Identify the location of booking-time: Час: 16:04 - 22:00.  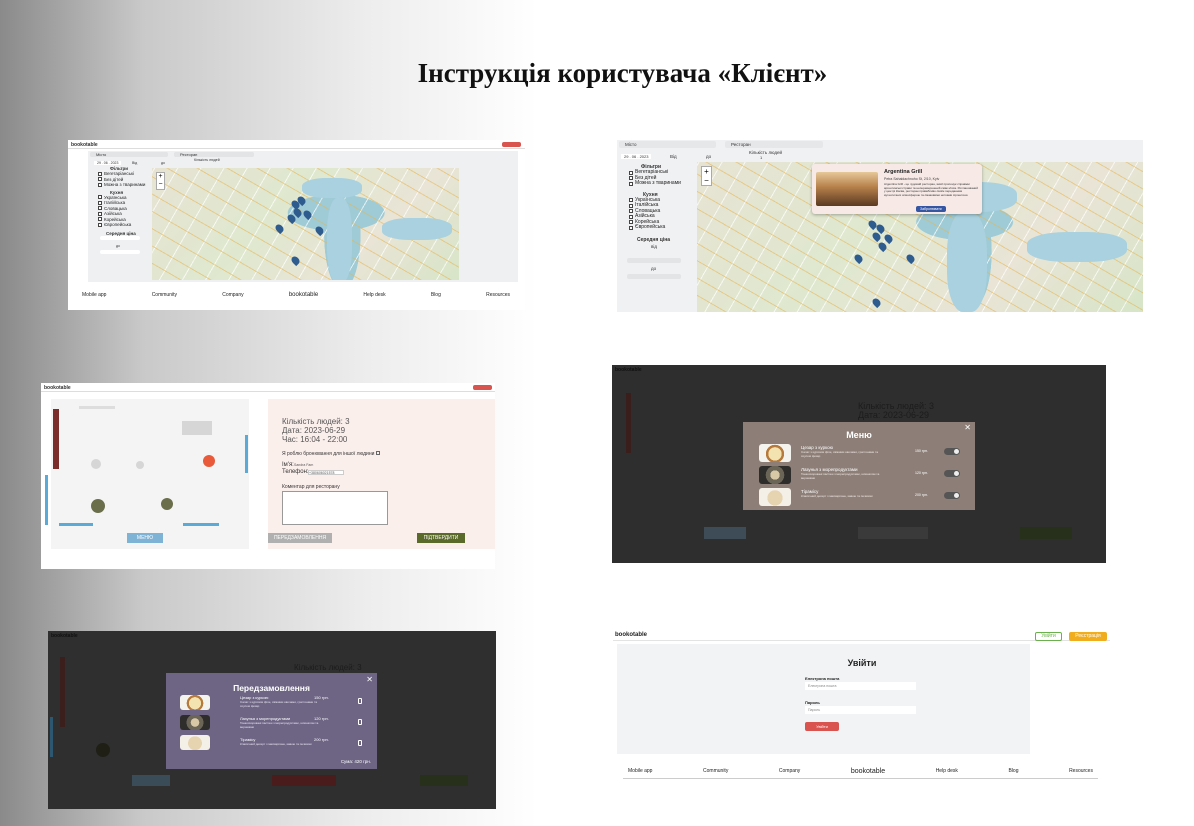
(315, 439).